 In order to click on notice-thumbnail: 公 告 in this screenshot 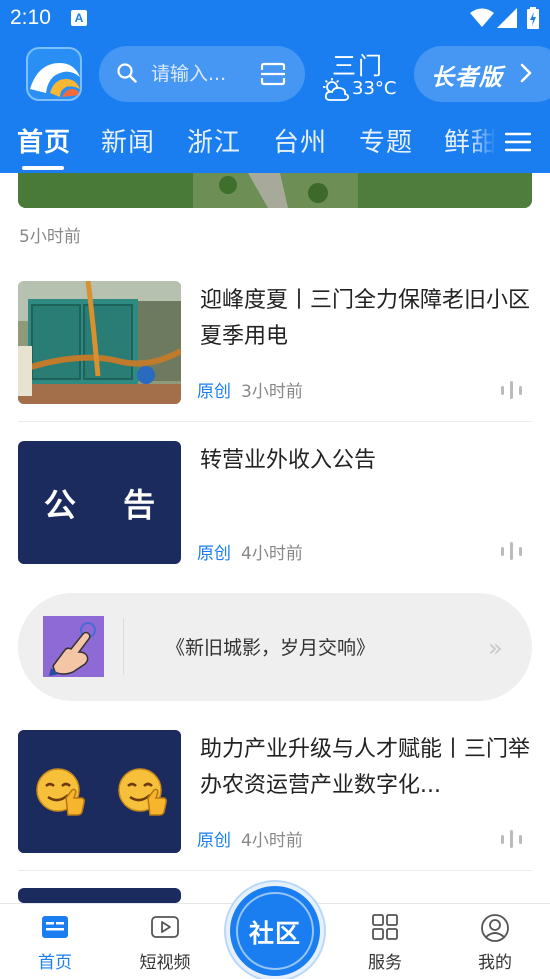, I will do `click(99, 502)`.